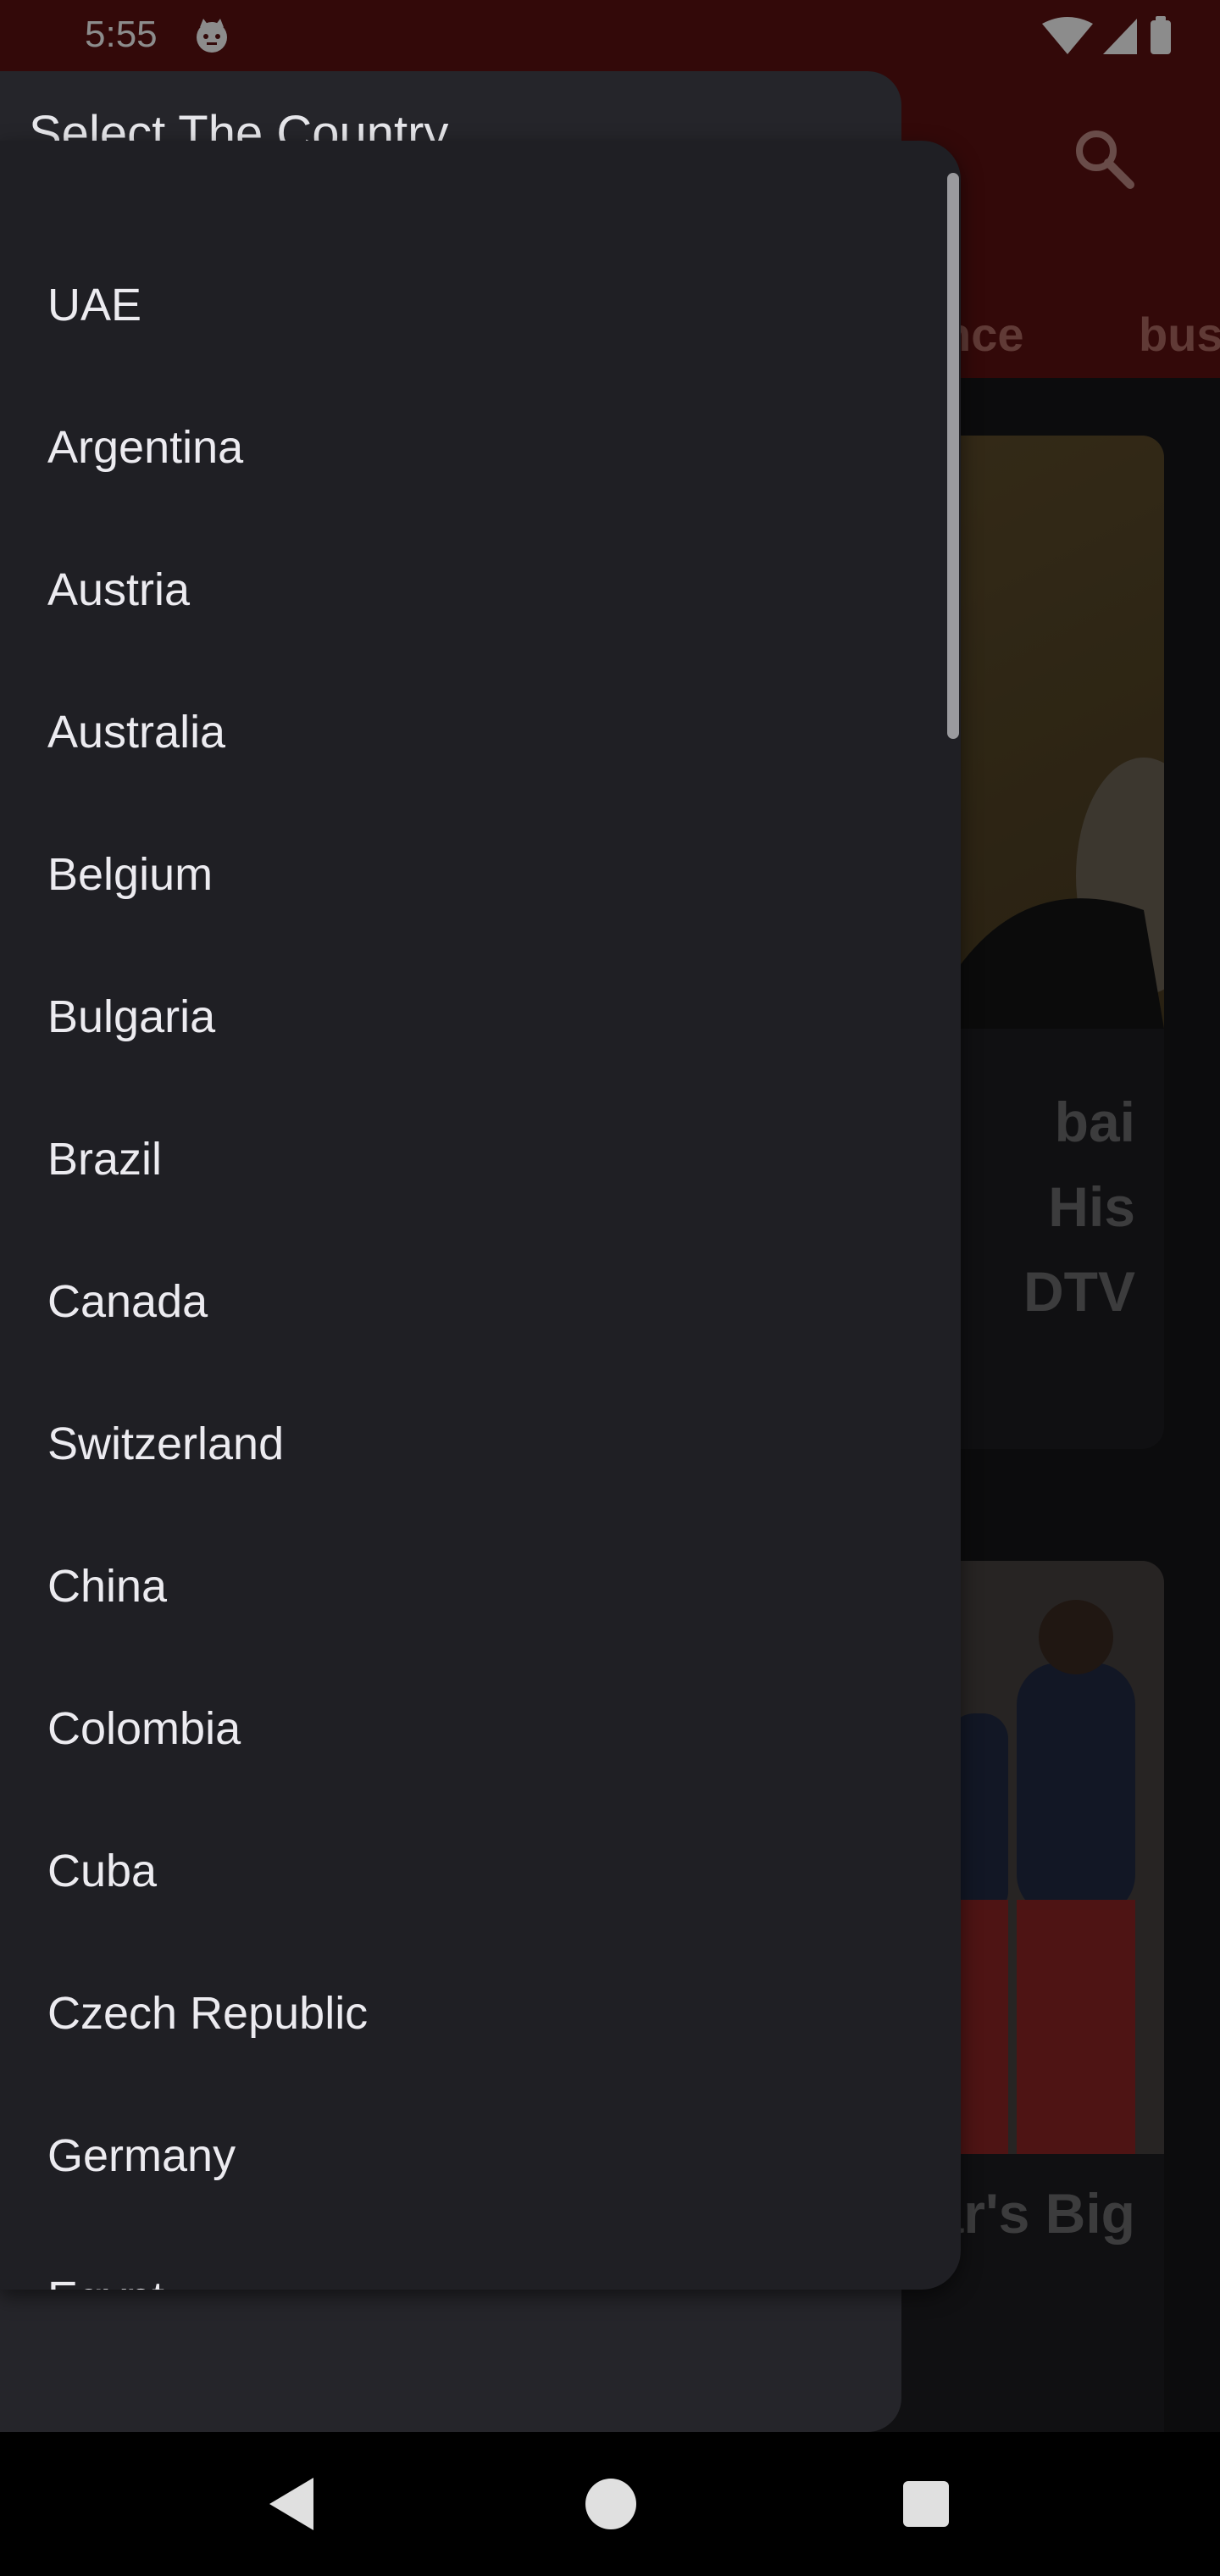 This screenshot has height=2576, width=1220. What do you see at coordinates (470, 1444) in the screenshot?
I see `country-option: Switzerland` at bounding box center [470, 1444].